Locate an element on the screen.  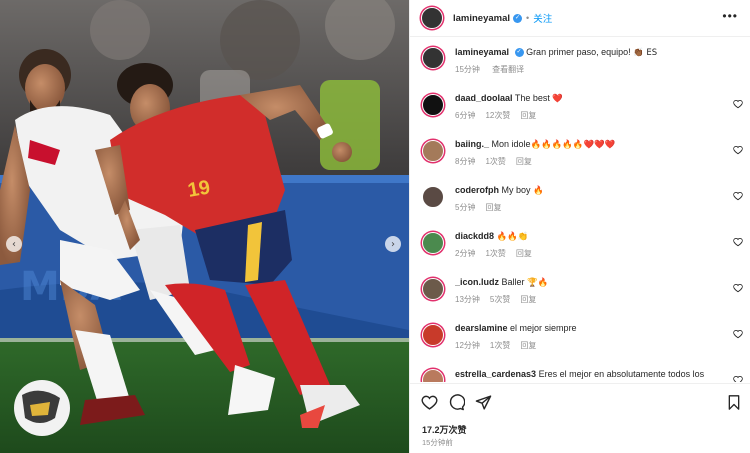
post-actions: 17.2万次赞 15分钟前 is located at coordinates (580, 418).